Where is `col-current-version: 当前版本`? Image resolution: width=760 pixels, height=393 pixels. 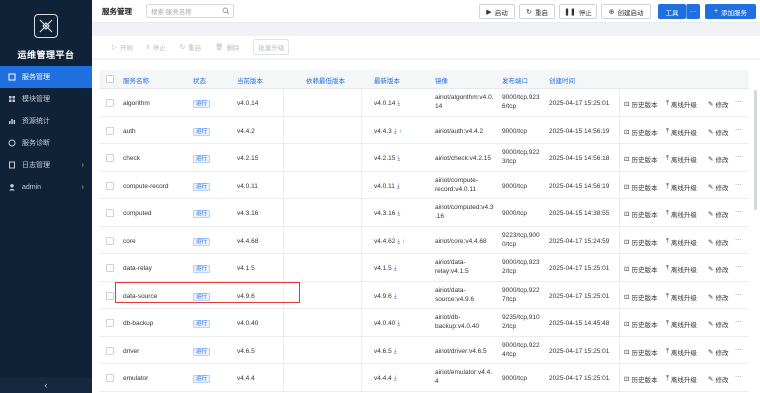
col-current-version: 当前版本 is located at coordinates (250, 80).